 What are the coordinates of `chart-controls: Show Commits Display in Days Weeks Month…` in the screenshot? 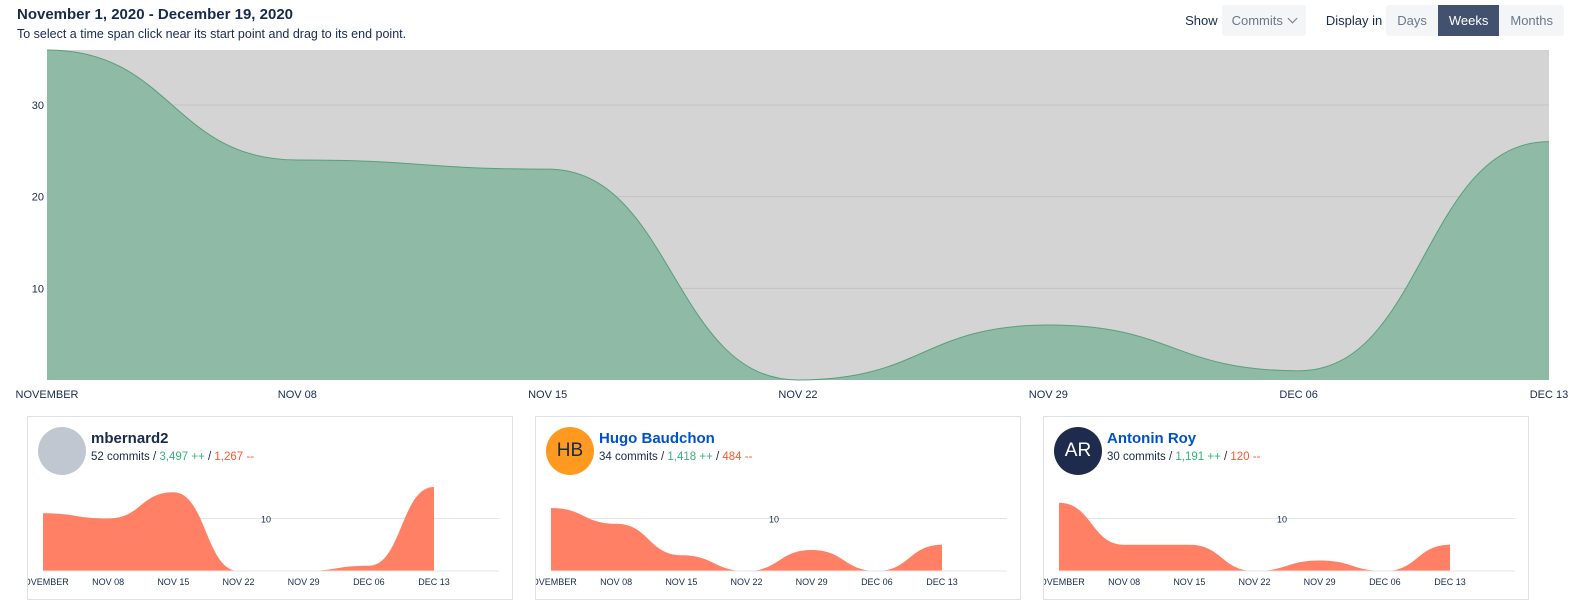 It's located at (1374, 20).